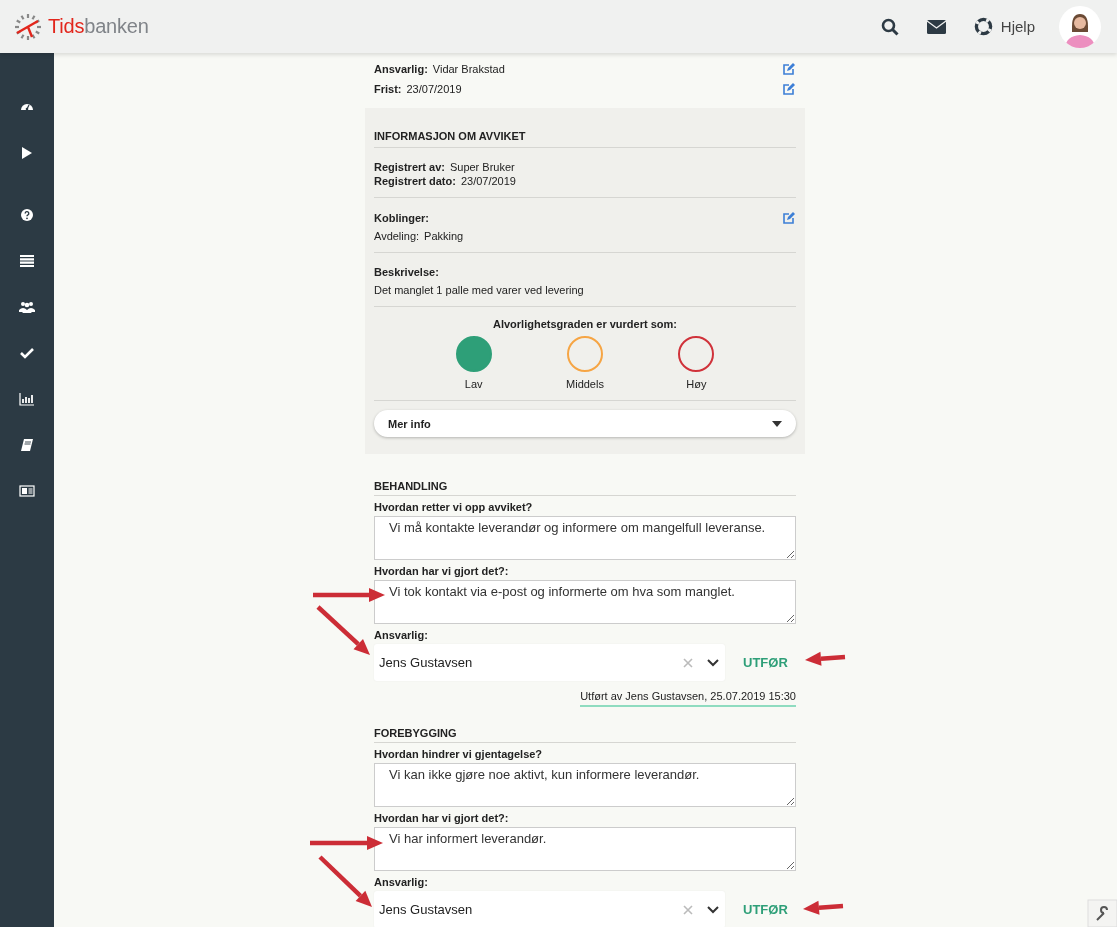 The height and width of the screenshot is (927, 1117). I want to click on panel-heading: INFORMASJON OM AVVIKET, so click(450, 136).